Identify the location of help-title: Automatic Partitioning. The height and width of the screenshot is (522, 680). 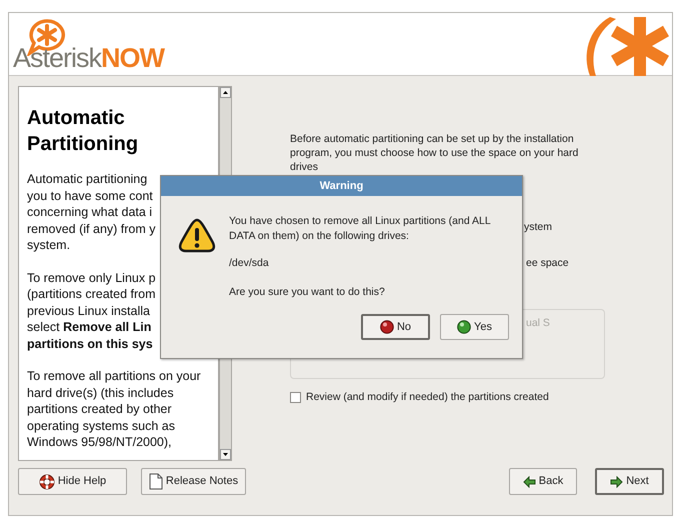
(83, 131).